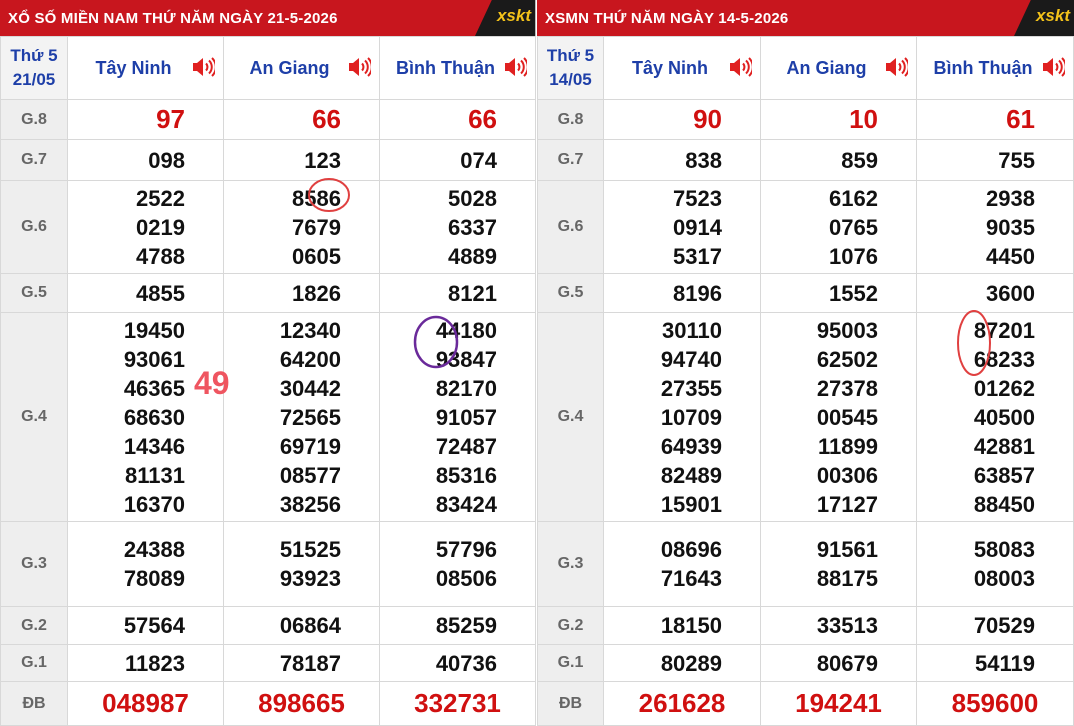 This screenshot has width=1074, height=726. Describe the element at coordinates (847, 417) in the screenshot. I see `prize-number: 00545` at that location.